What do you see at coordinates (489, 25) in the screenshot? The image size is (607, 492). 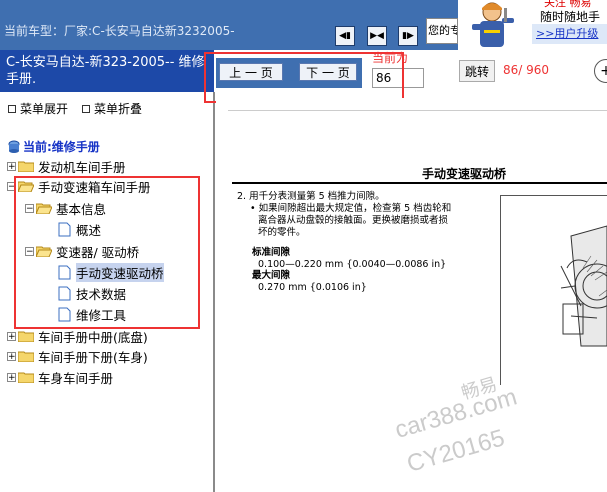 I see `mechanic-figure-icon` at bounding box center [489, 25].